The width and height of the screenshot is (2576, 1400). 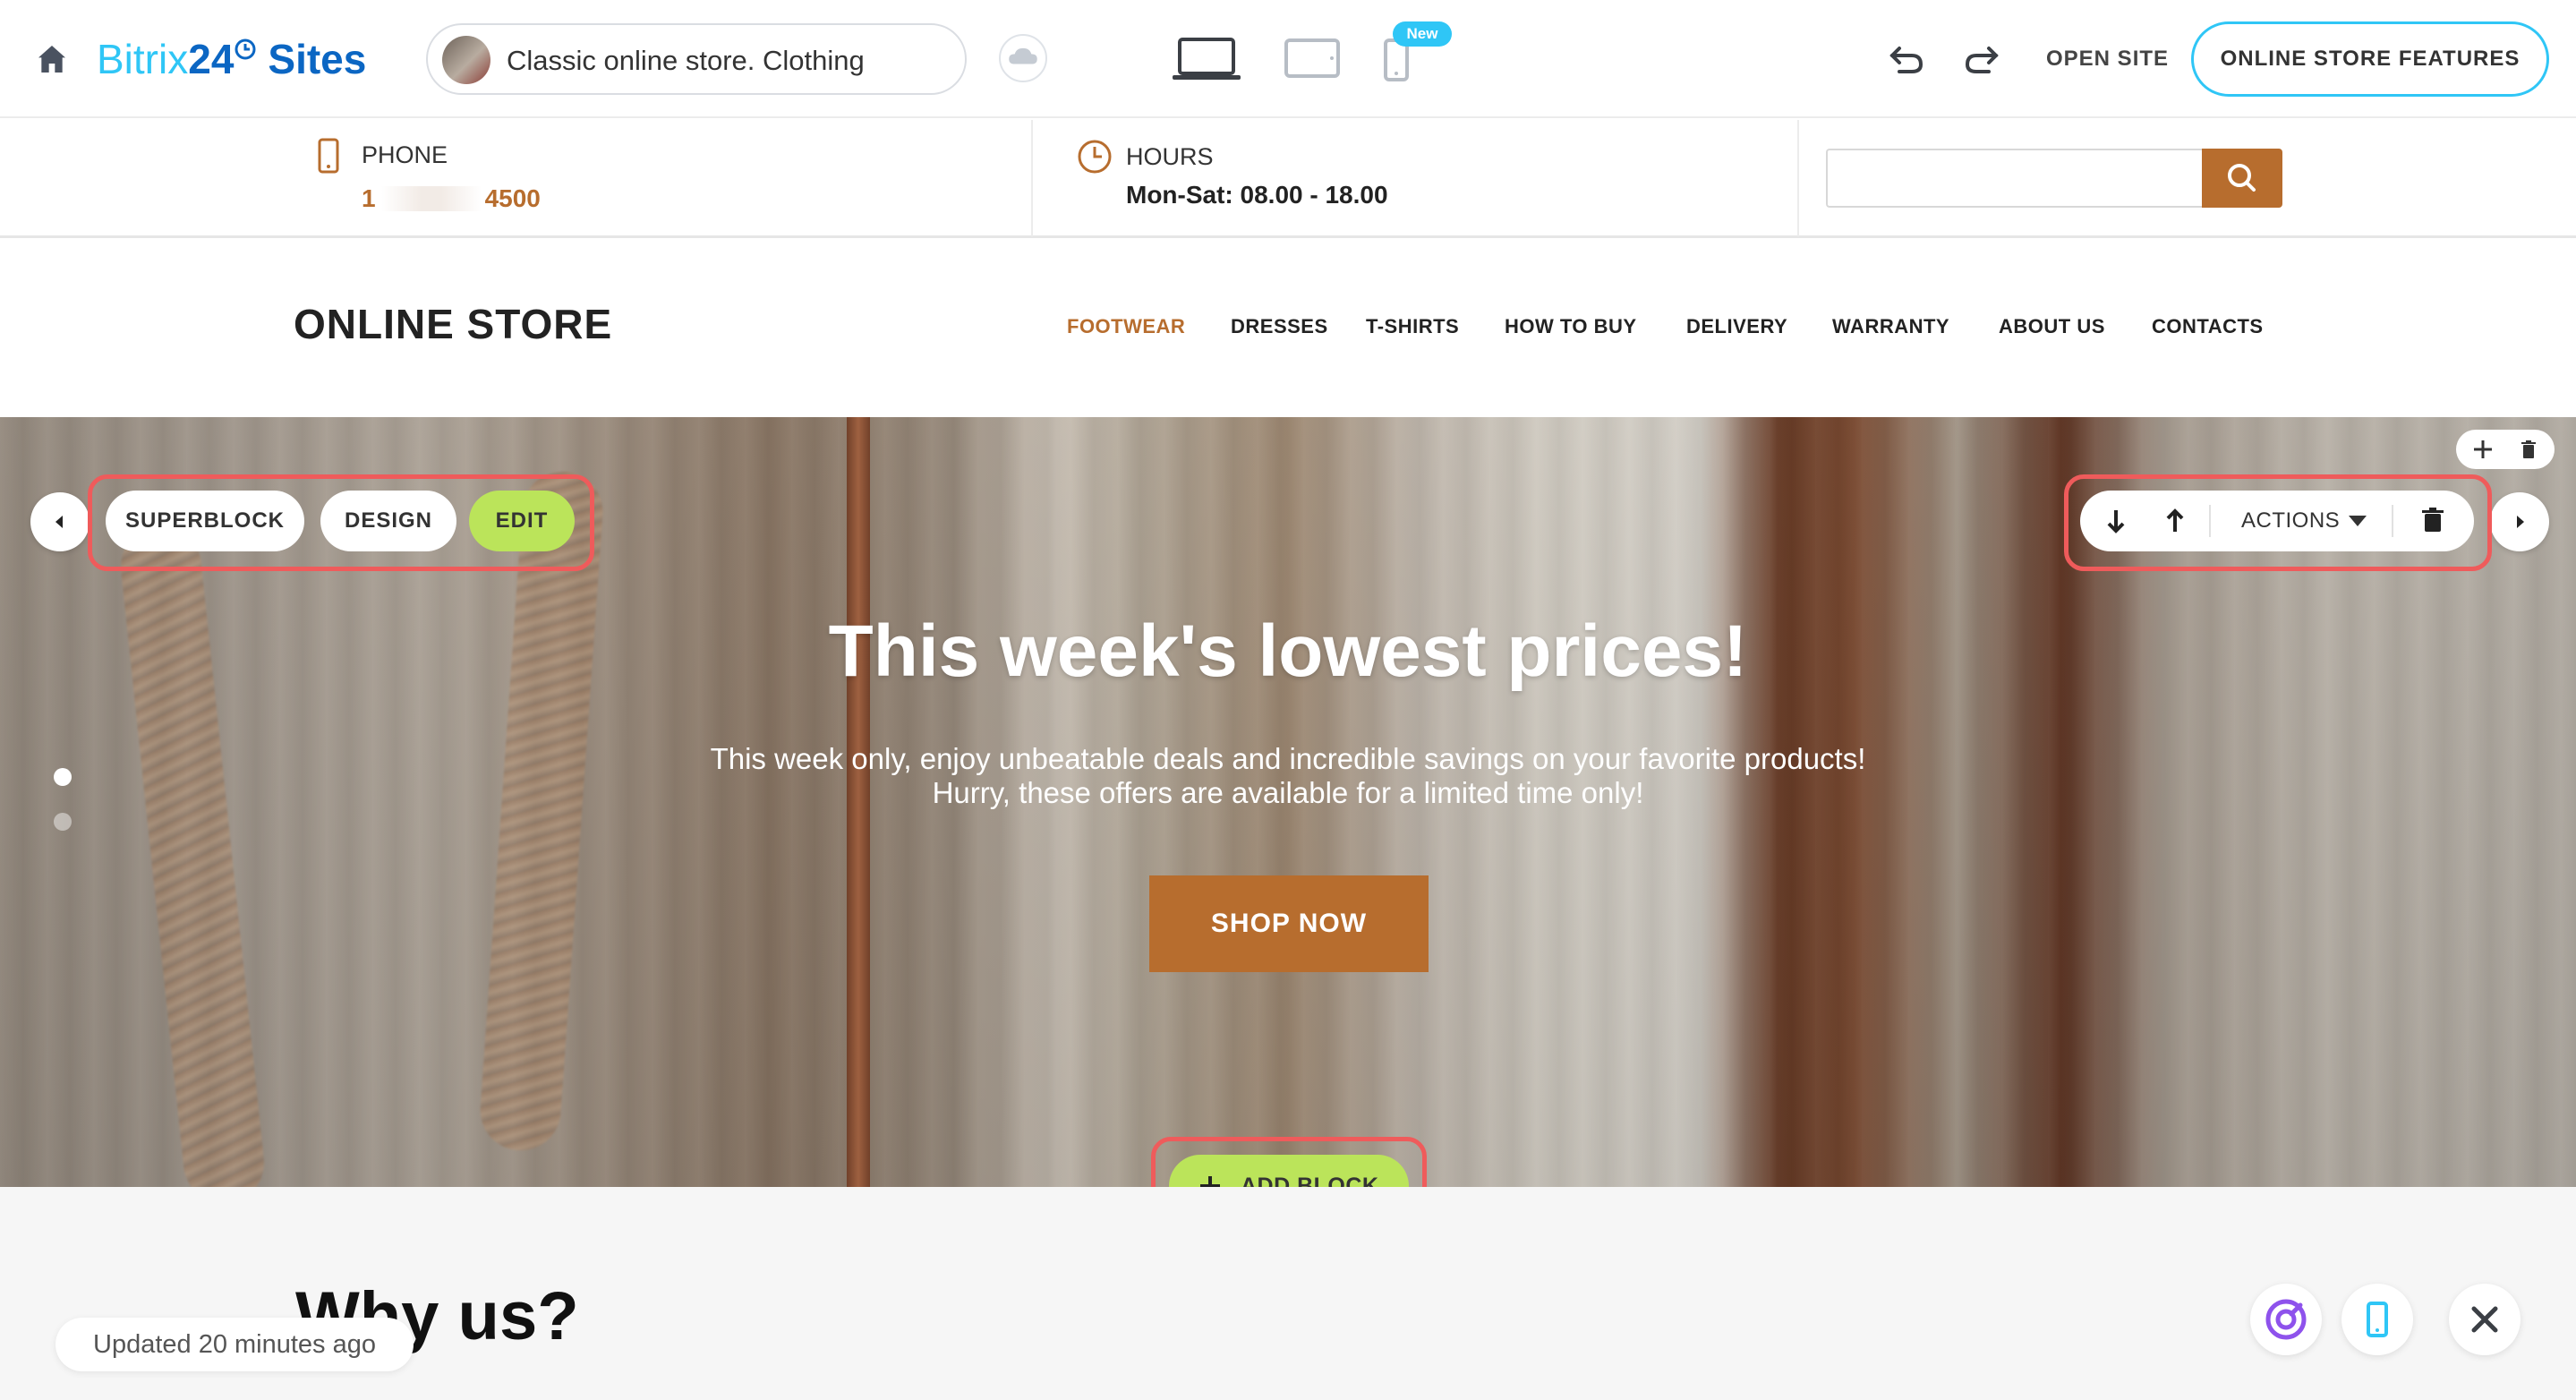 I want to click on search-input, so click(x=2015, y=179).